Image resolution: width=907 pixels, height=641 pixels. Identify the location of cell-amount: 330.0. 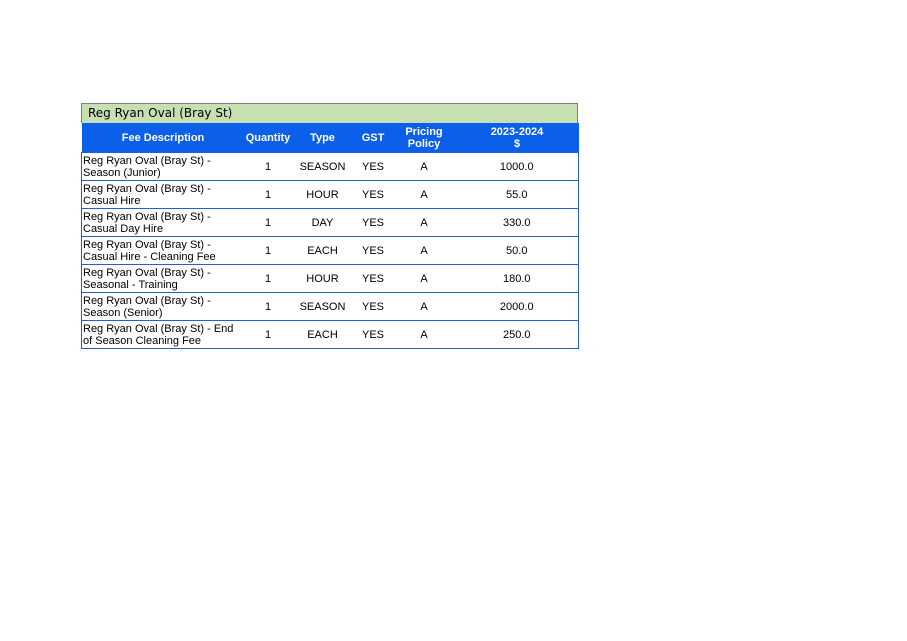
(517, 222).